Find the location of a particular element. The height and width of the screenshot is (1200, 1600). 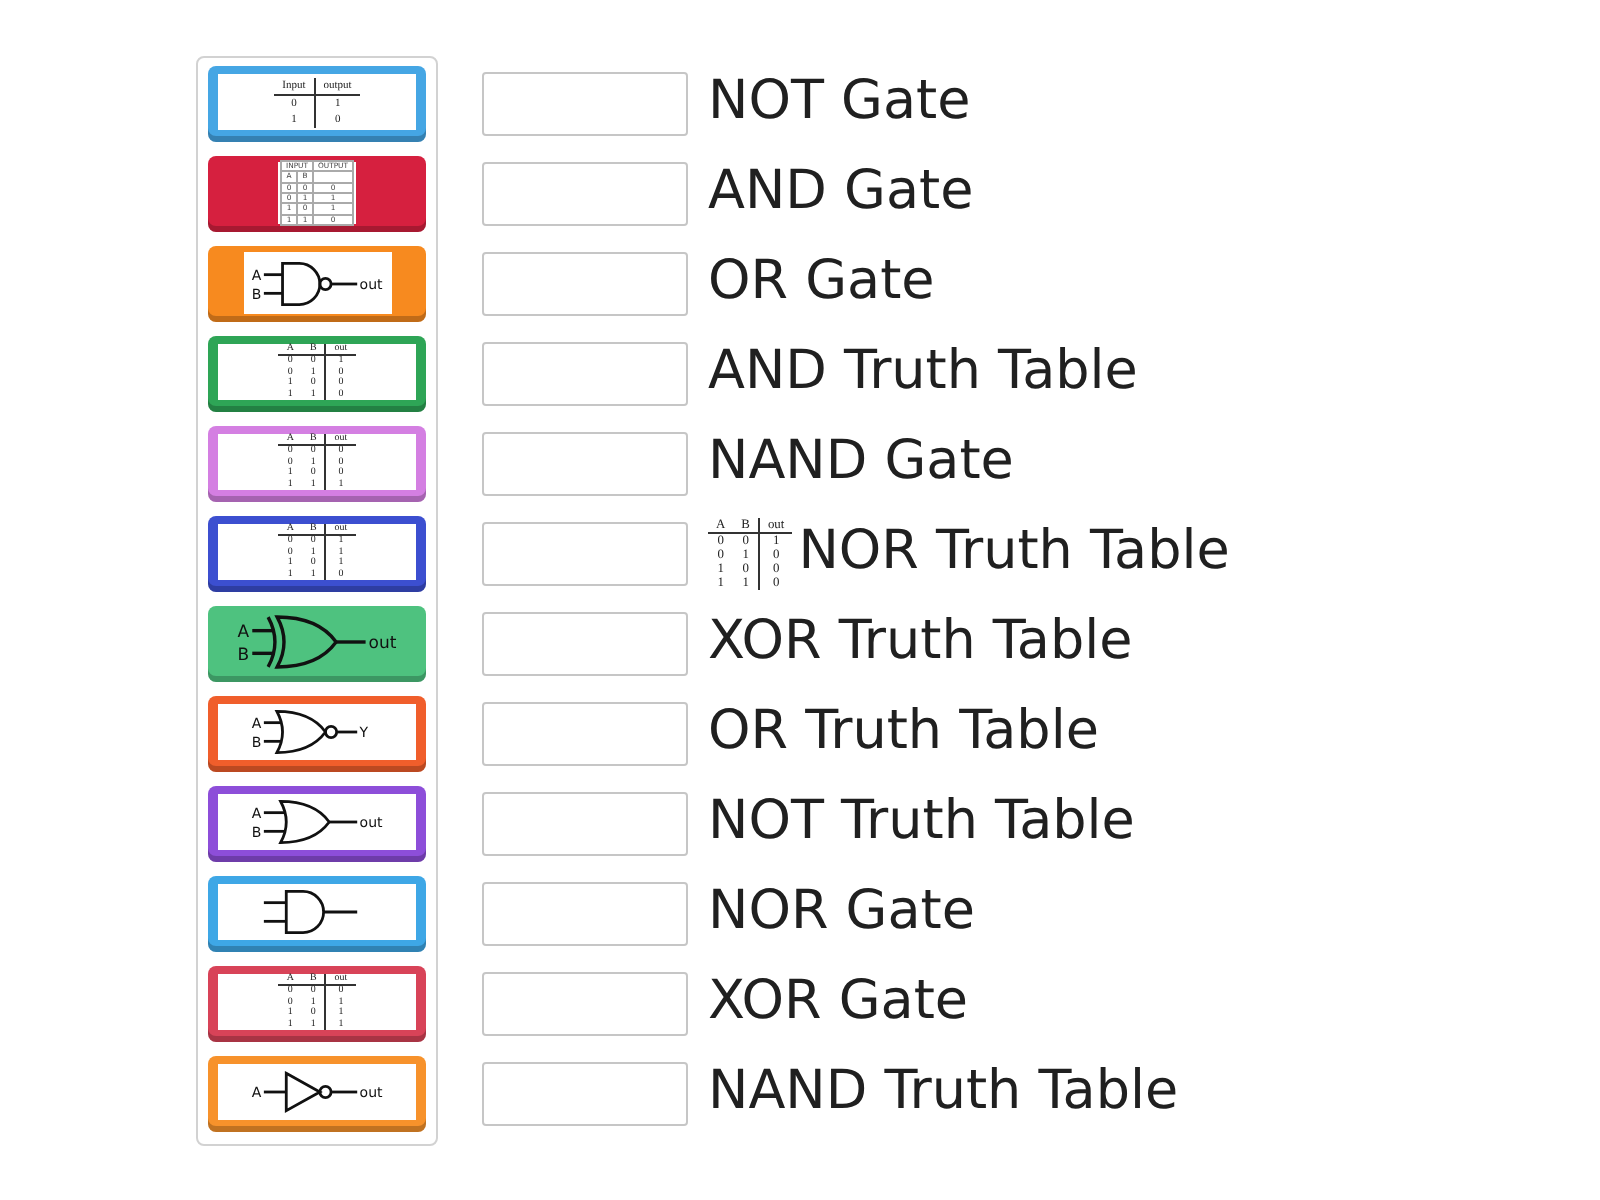

output-label: out is located at coordinates (381, 644).